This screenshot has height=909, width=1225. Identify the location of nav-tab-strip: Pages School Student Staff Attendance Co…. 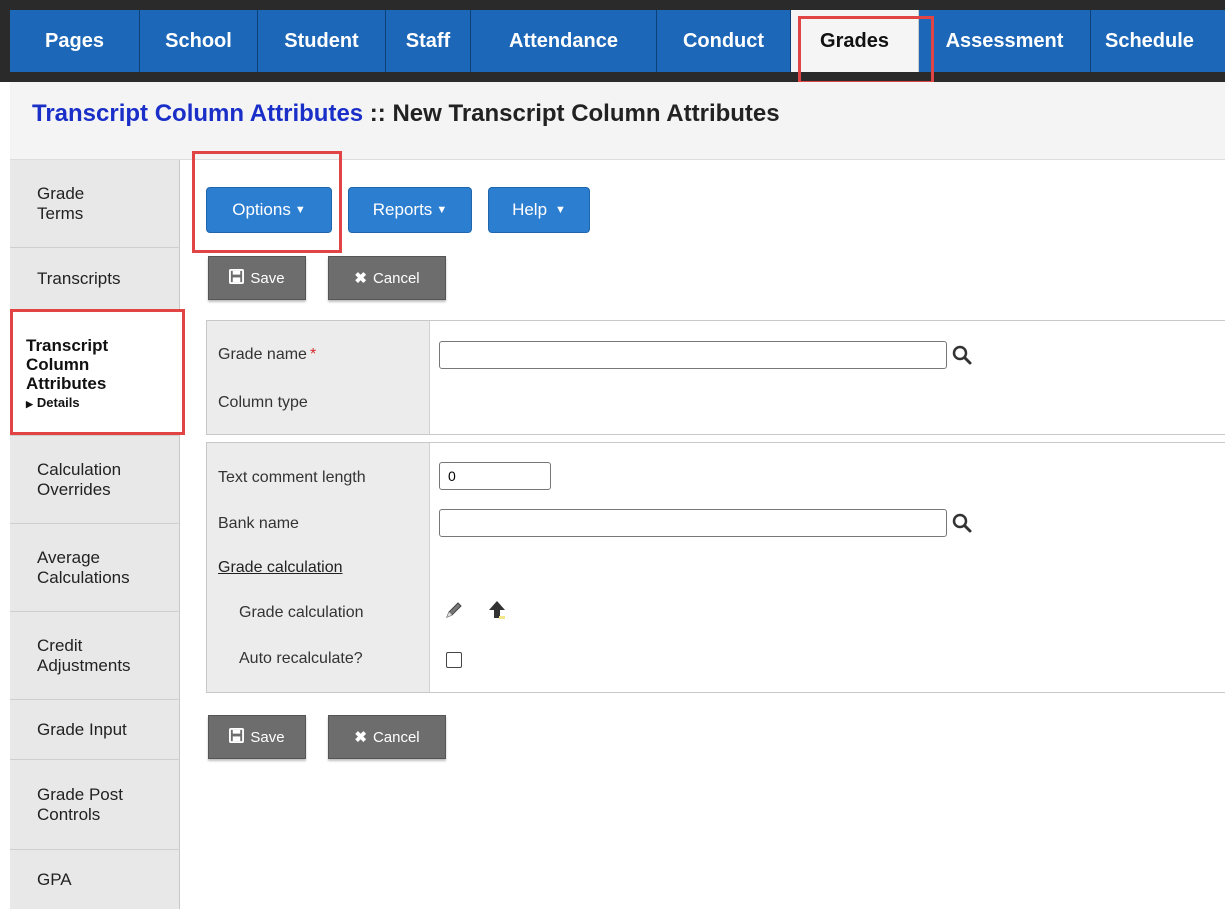
(617, 41).